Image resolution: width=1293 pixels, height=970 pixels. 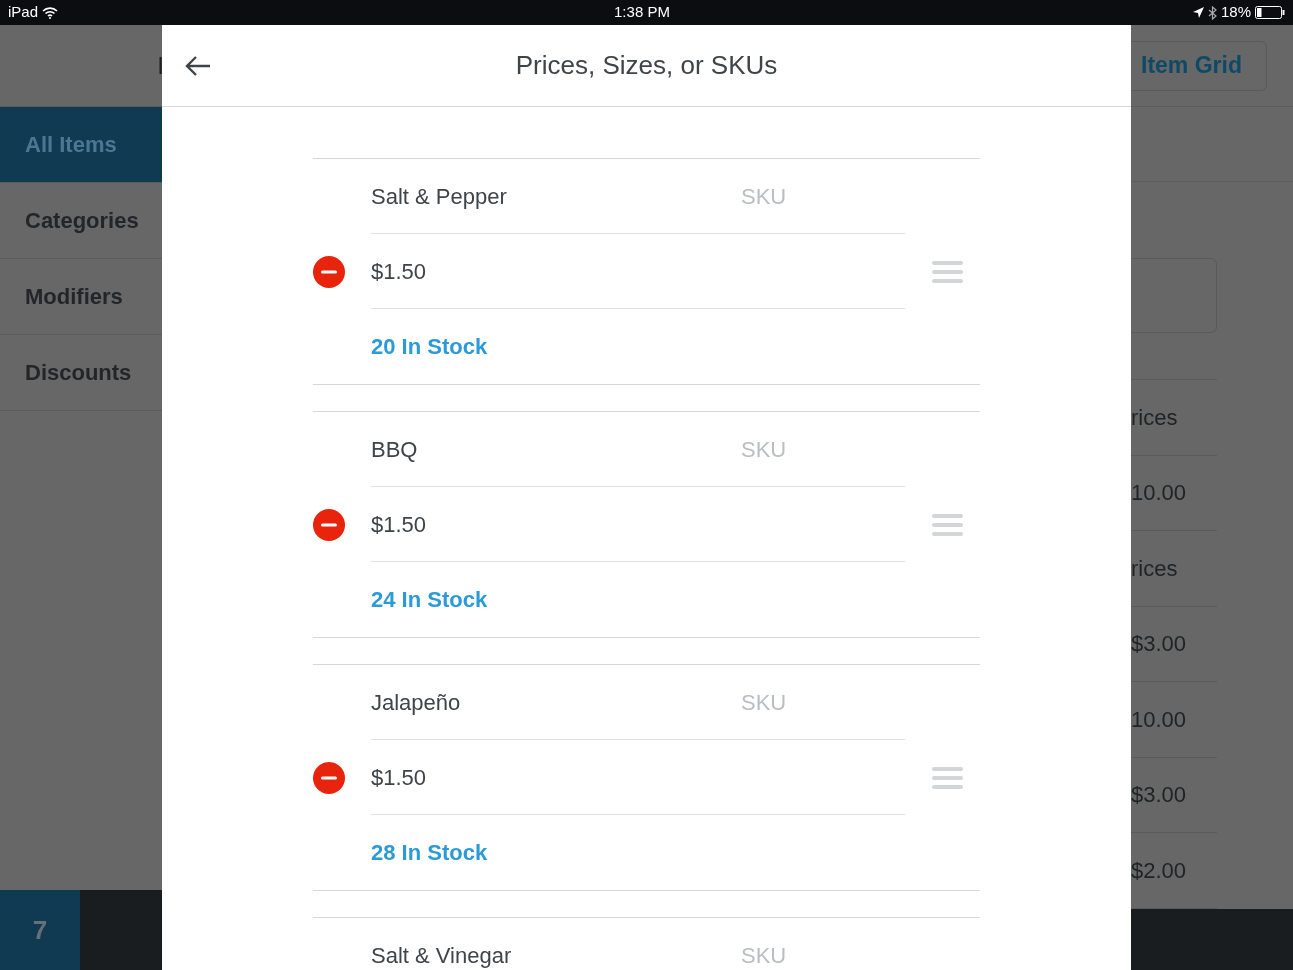 I want to click on location-icon, so click(x=1198, y=12).